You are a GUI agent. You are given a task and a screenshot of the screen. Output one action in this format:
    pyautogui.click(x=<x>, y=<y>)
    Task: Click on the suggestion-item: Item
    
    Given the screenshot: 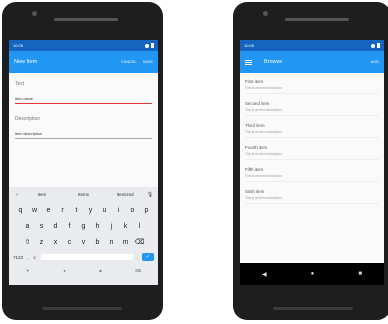 What is the action you would take?
    pyautogui.click(x=42, y=194)
    